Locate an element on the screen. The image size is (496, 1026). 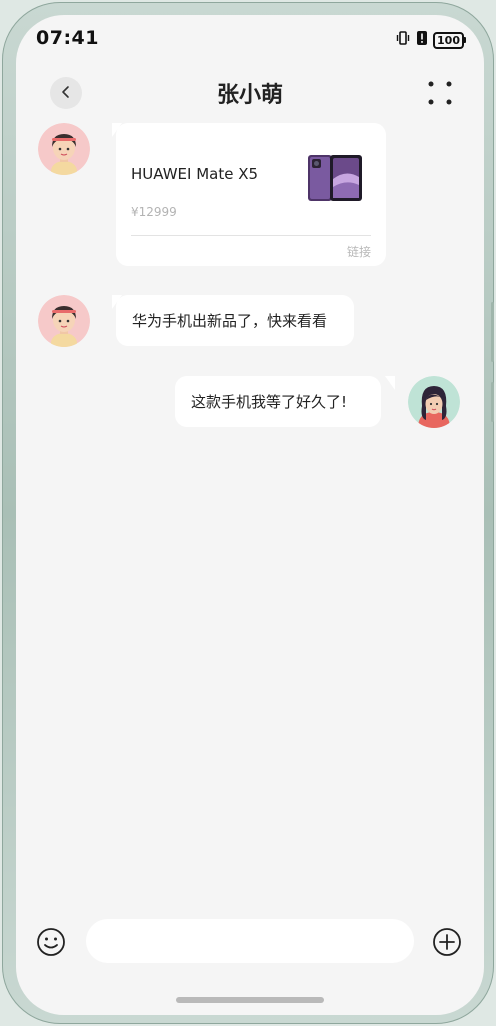
smiley-icon is located at coordinates (51, 944).